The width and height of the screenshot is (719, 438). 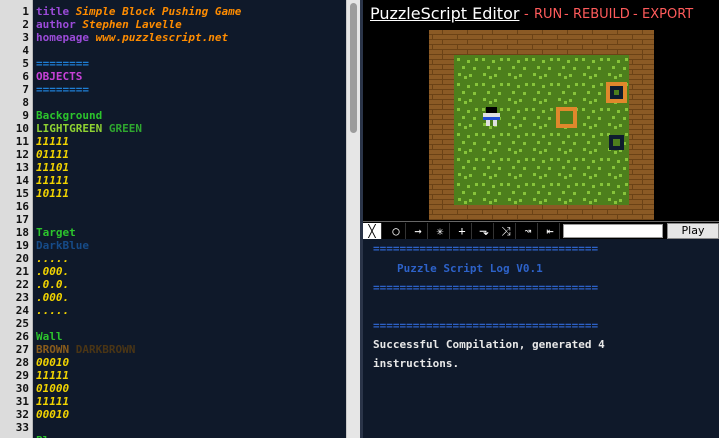 What do you see at coordinates (52, 167) in the screenshot?
I see `code-line: 11101` at bounding box center [52, 167].